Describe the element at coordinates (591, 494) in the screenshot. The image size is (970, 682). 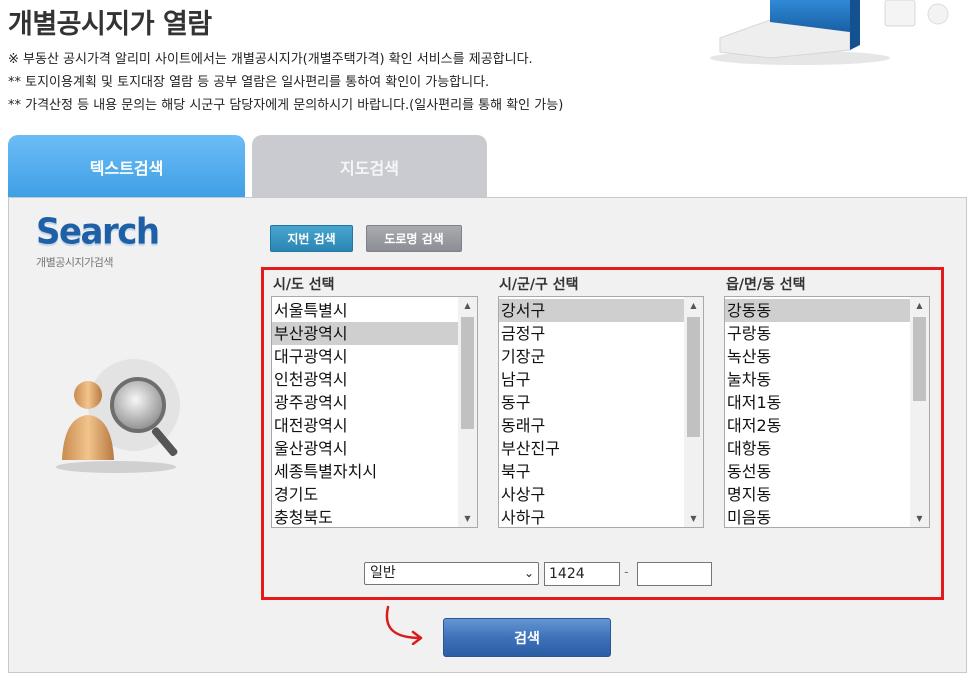
I see `list-item: 사상구` at that location.